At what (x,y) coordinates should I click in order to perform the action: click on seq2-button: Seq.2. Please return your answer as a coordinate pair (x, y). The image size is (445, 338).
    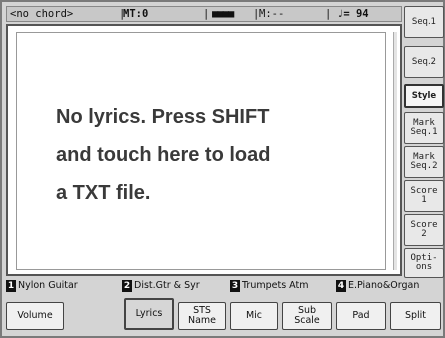
    Looking at the image, I should click on (424, 62).